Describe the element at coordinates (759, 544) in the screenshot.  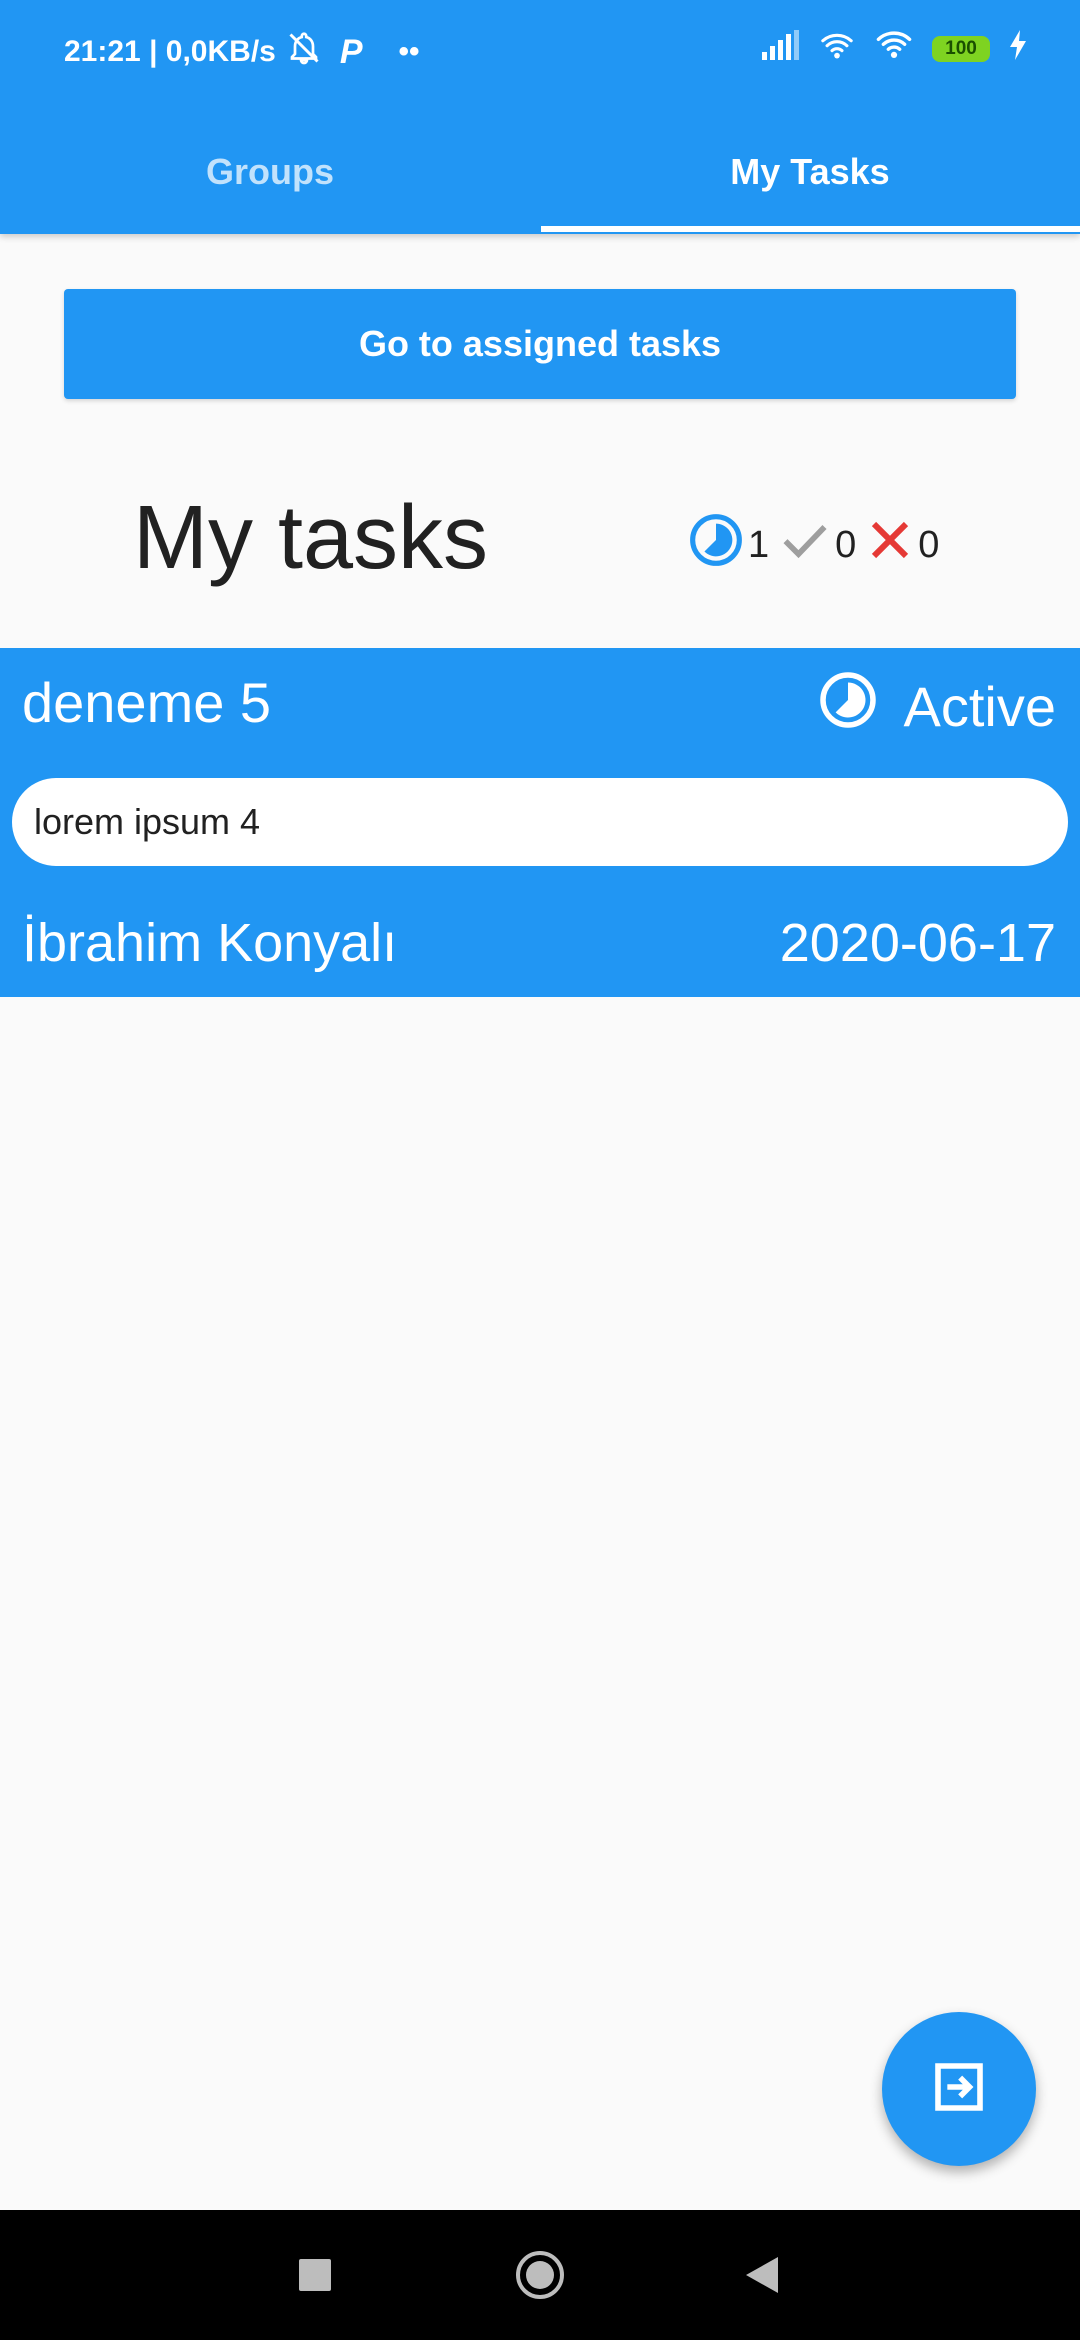
I see `active-count: 1` at that location.